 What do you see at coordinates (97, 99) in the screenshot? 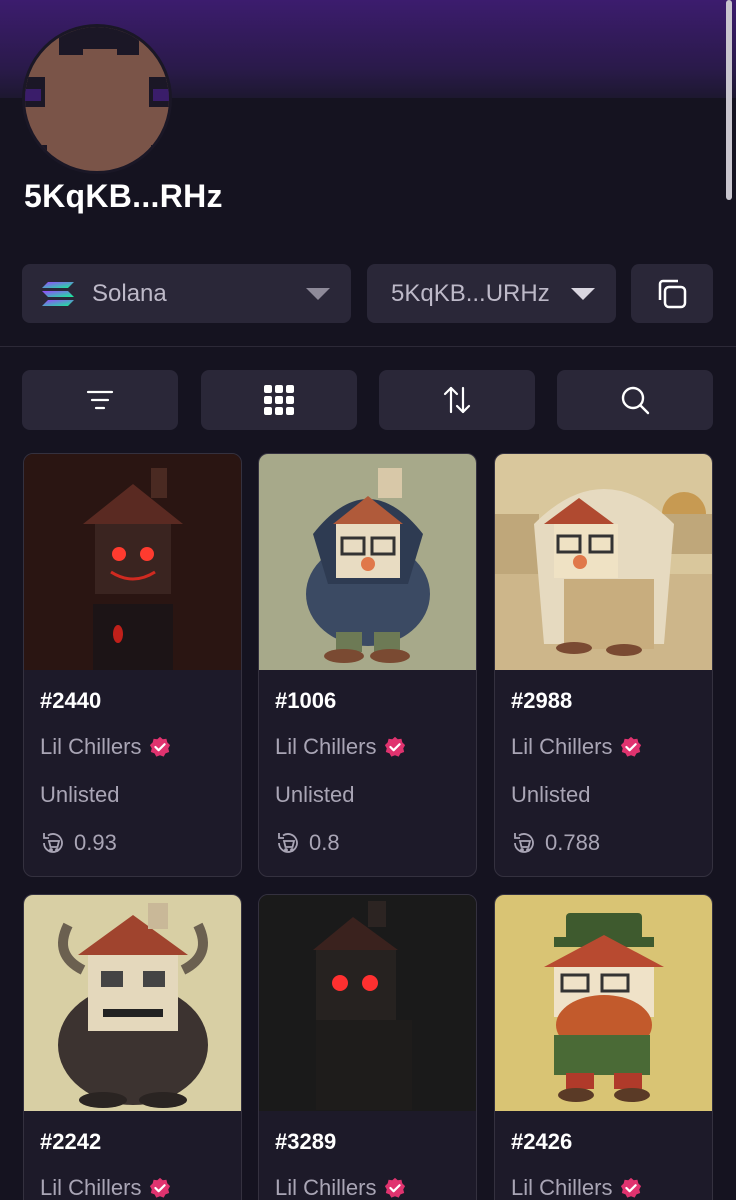
I see `avatar` at bounding box center [97, 99].